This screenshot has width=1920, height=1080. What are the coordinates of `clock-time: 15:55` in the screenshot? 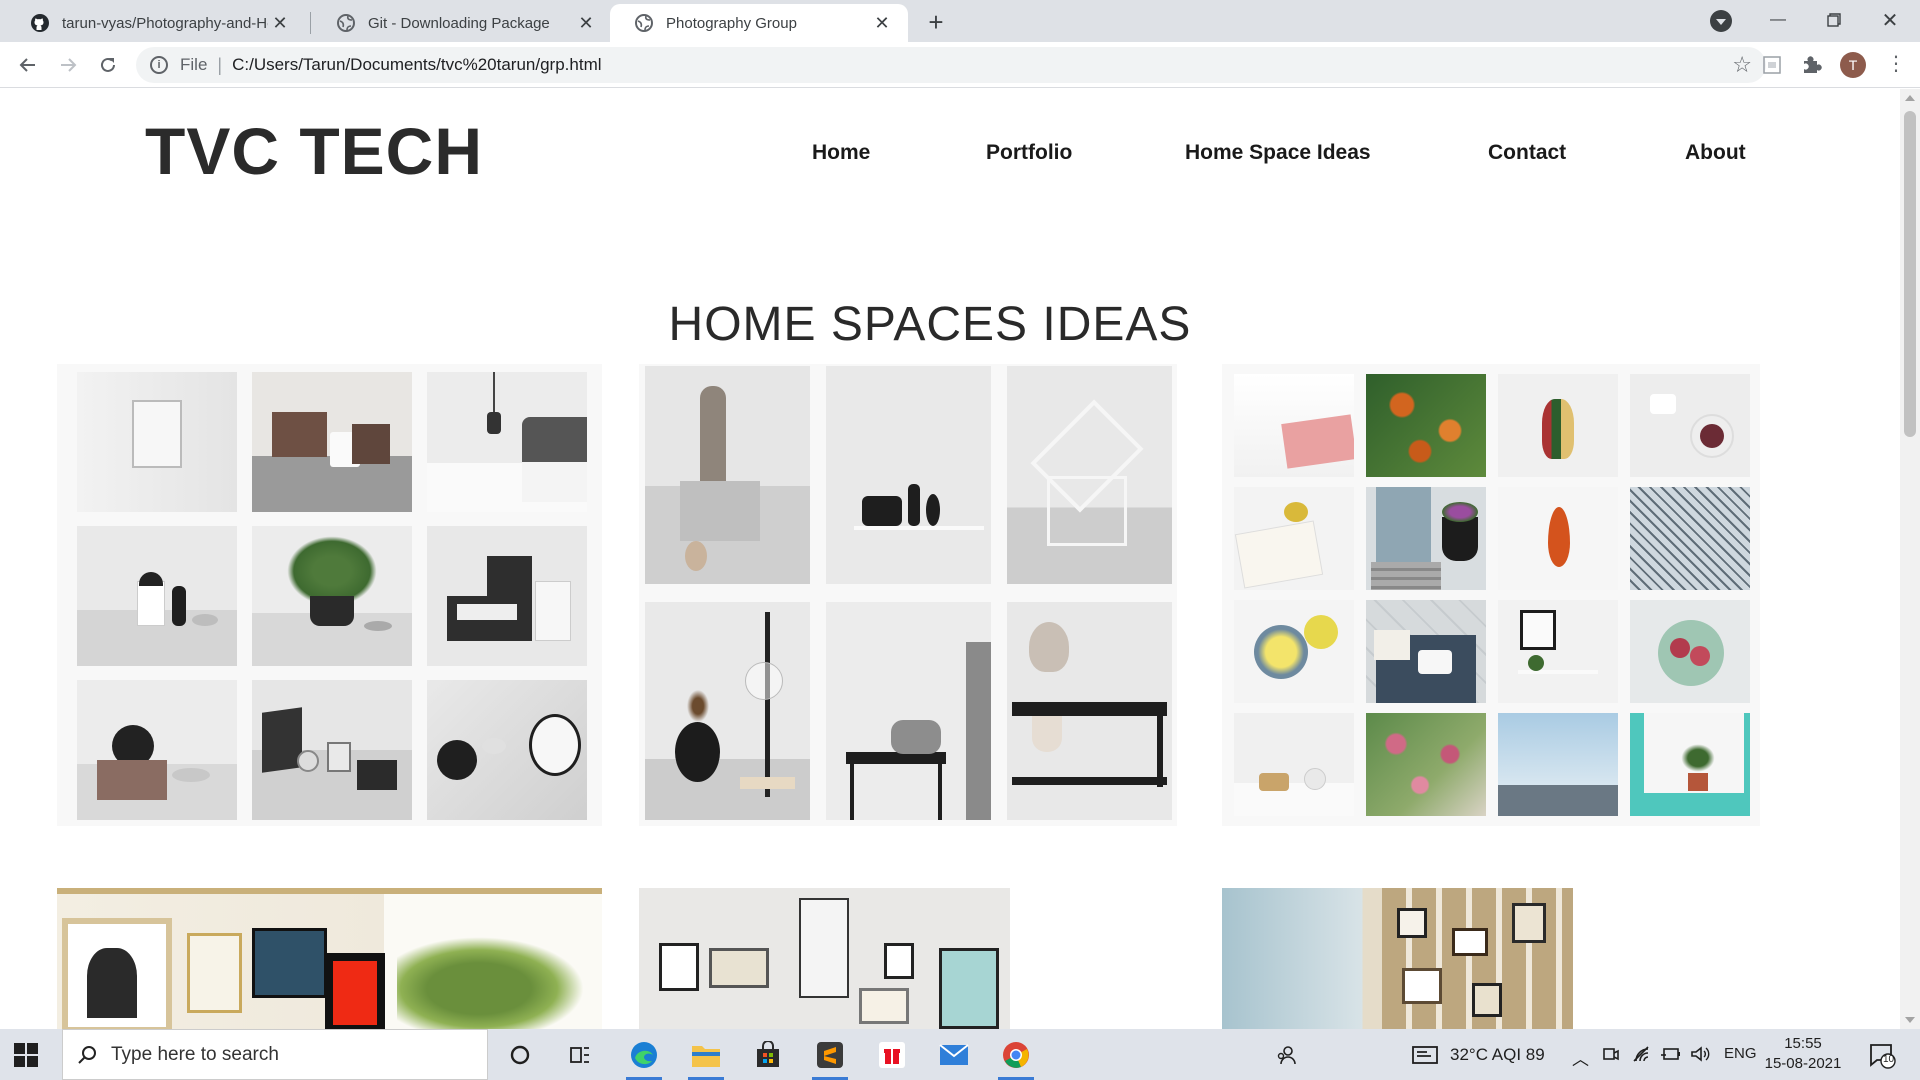 It's located at (1803, 1043).